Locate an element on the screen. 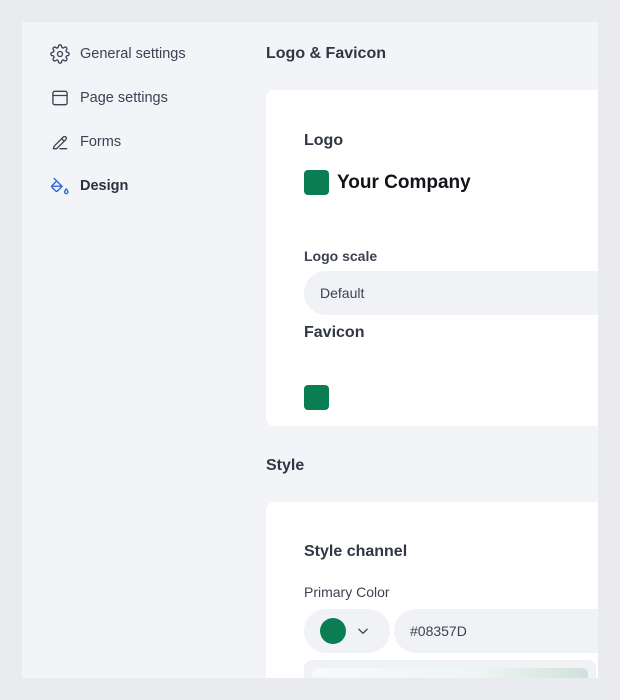 This screenshot has height=700, width=620. paint-bucket-icon is located at coordinates (60, 186).